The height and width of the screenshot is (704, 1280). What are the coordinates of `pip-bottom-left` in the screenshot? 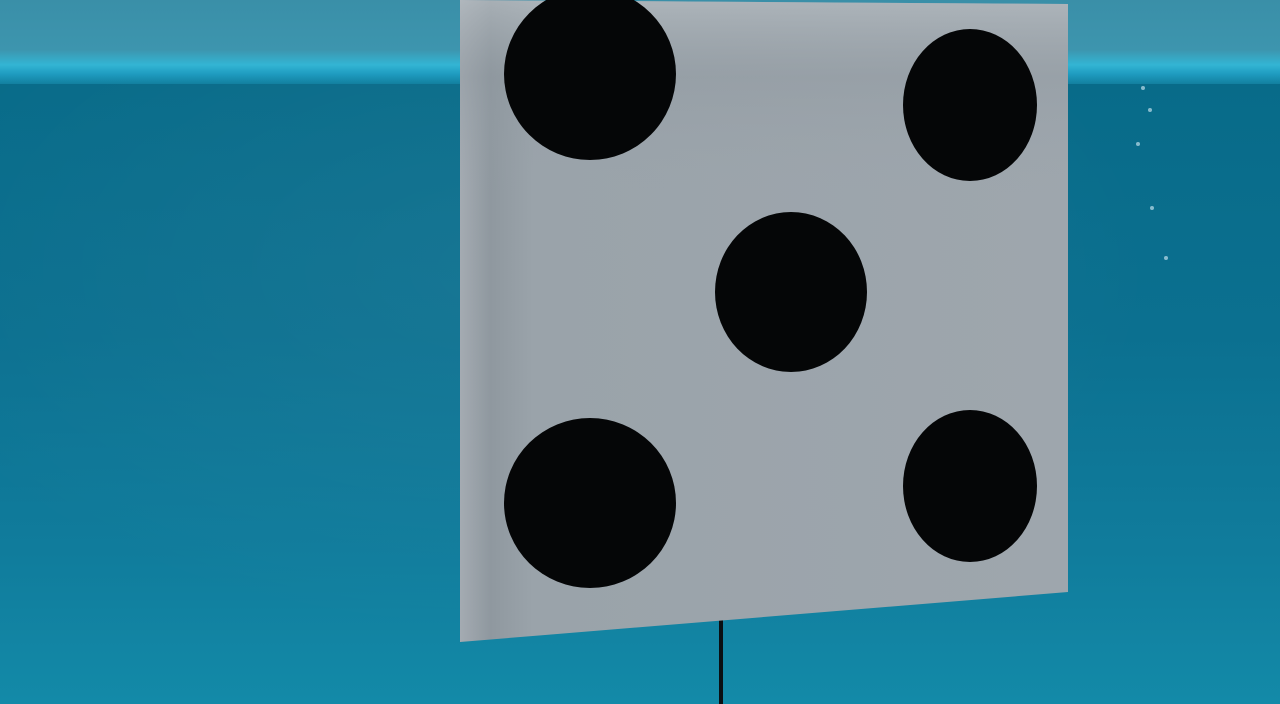 It's located at (590, 503).